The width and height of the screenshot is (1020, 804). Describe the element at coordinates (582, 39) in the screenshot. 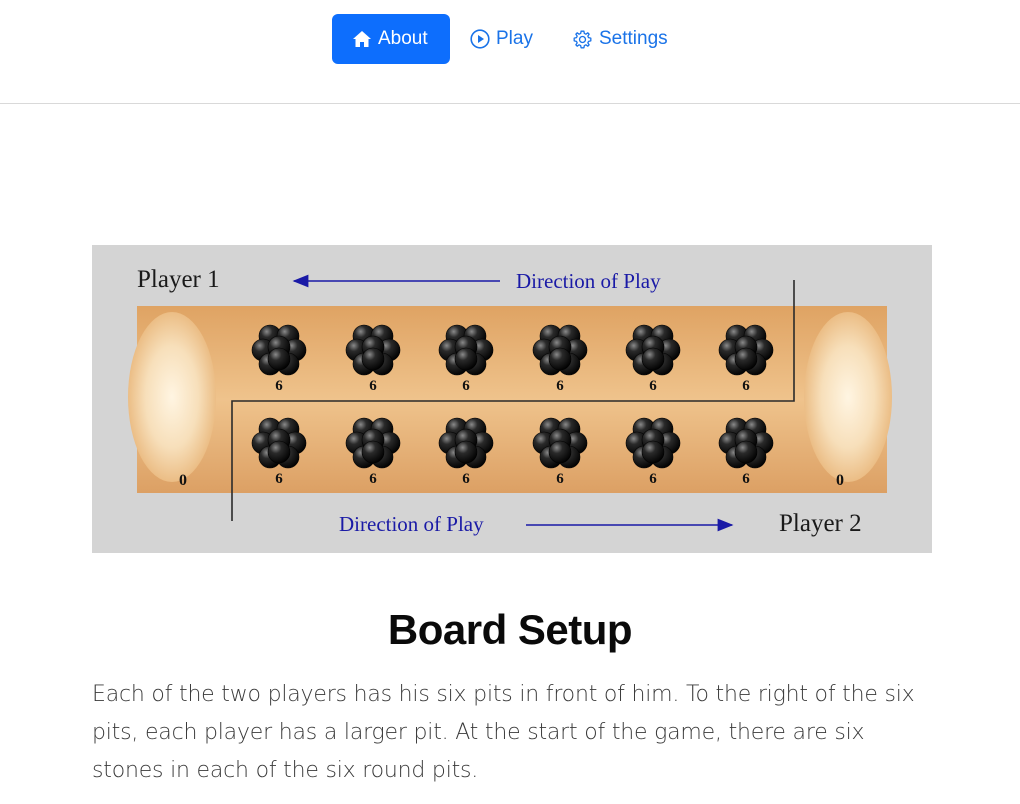

I see `gear-icon` at that location.